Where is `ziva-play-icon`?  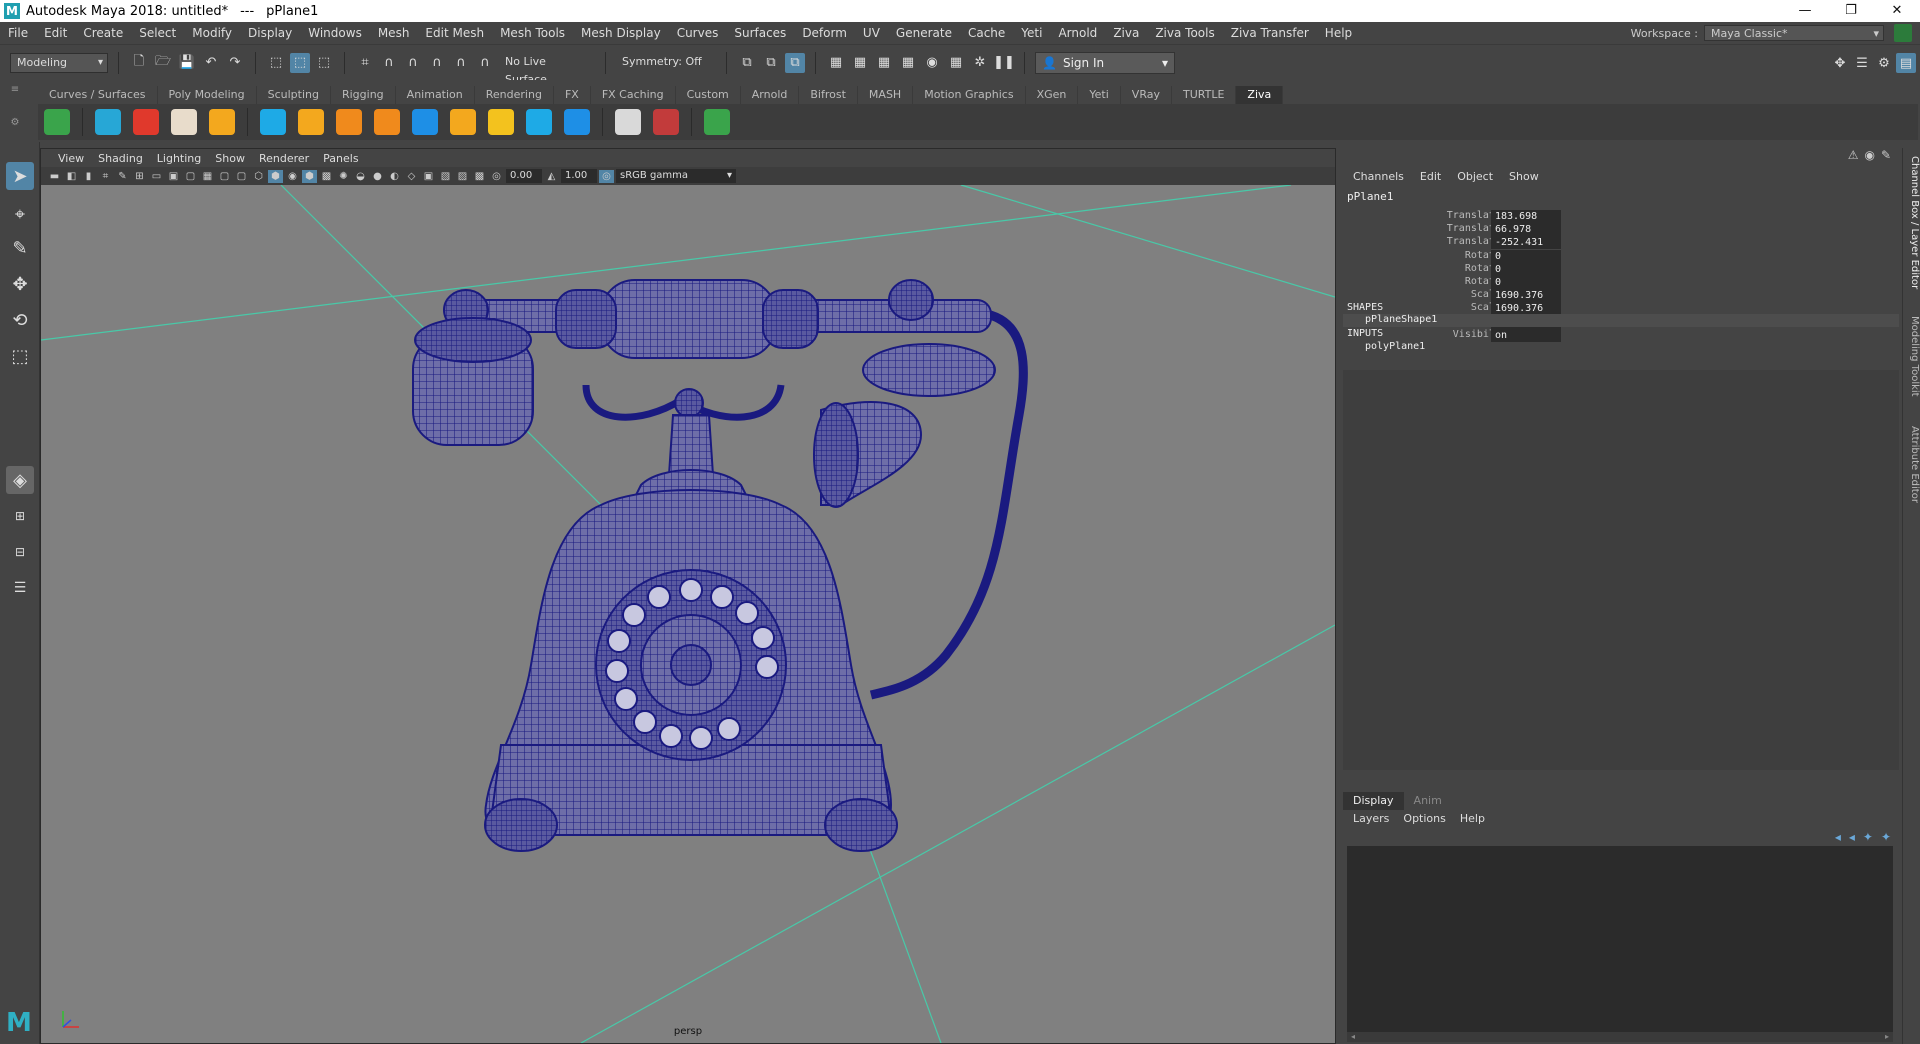 ziva-play-icon is located at coordinates (717, 122).